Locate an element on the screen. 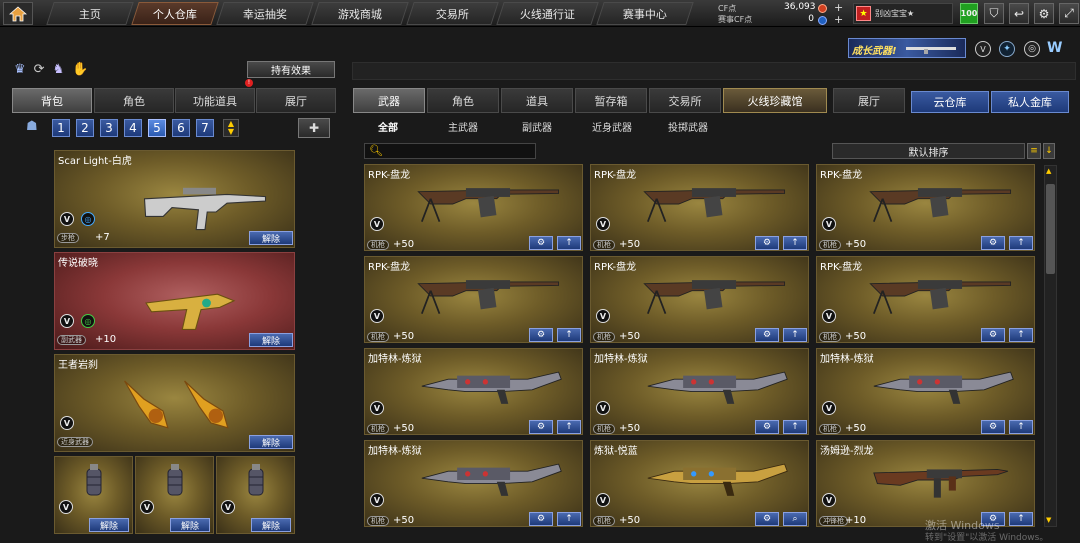 The image size is (1080, 543). page-button-2: 2 is located at coordinates (85, 128).